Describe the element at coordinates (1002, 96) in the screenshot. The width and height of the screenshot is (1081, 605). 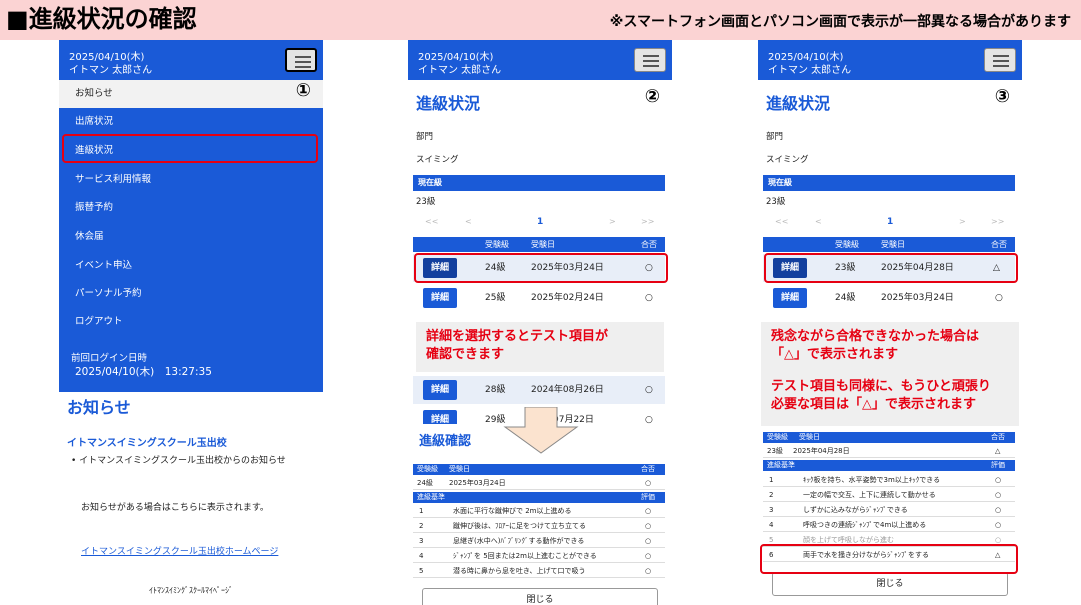
I see `step-number: ③` at that location.